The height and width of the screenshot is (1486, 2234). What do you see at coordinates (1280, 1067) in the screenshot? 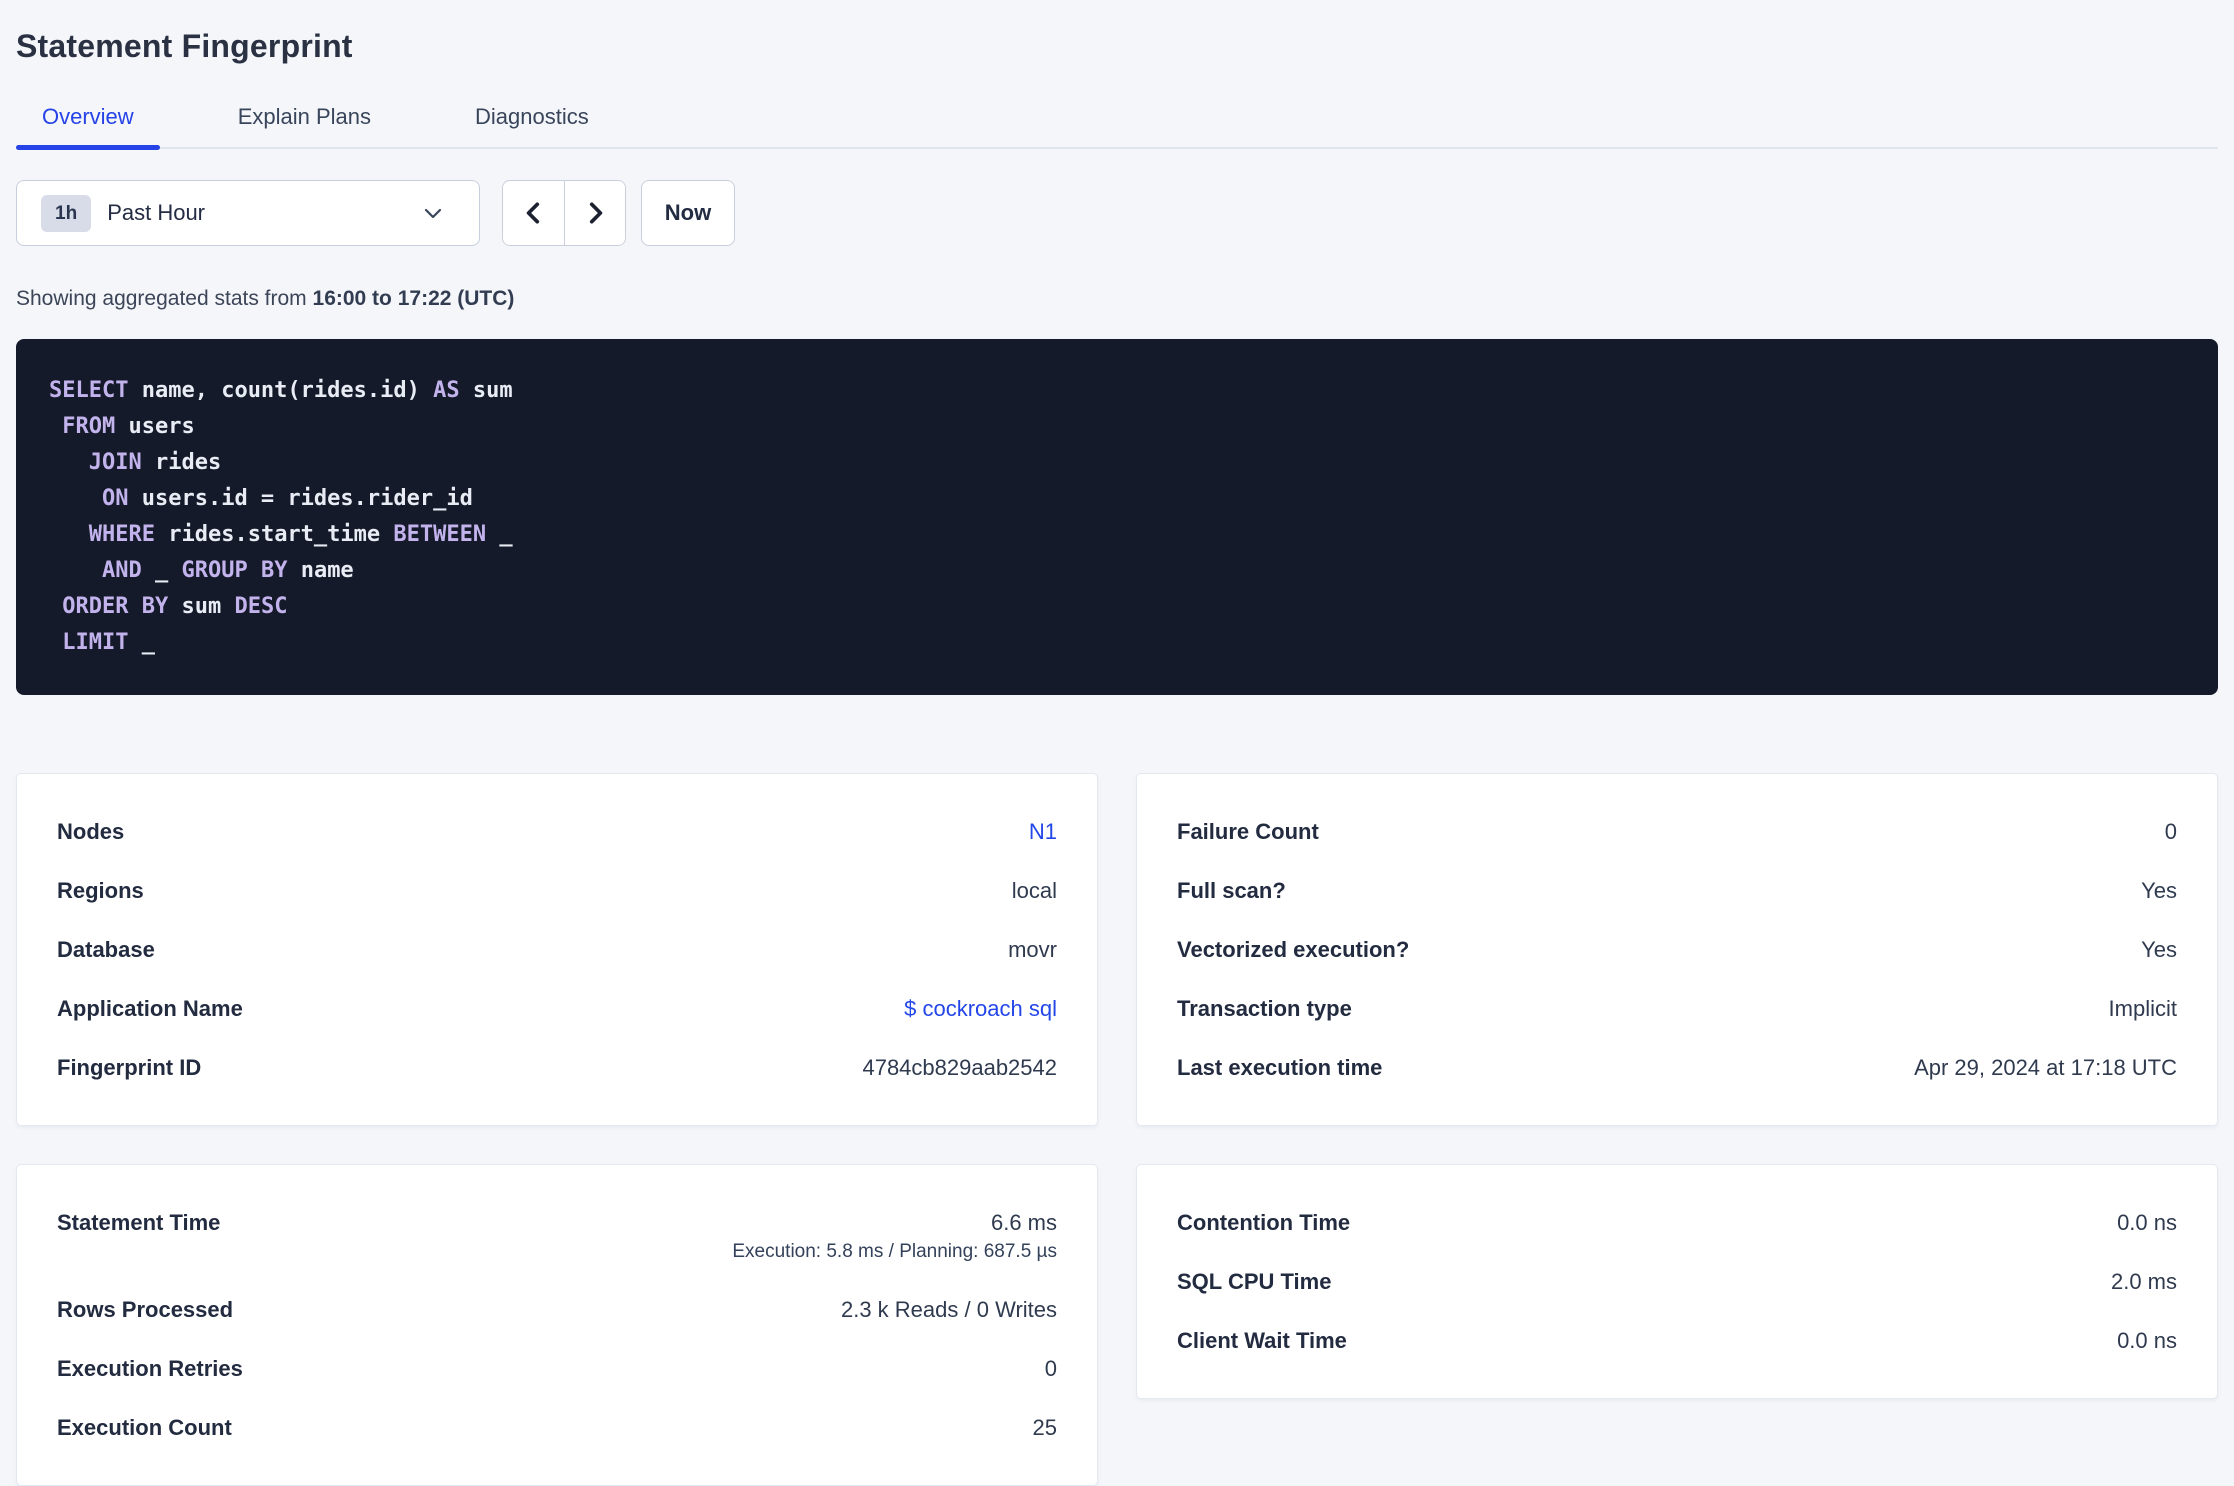
I see `summary-label: Last execution time` at bounding box center [1280, 1067].